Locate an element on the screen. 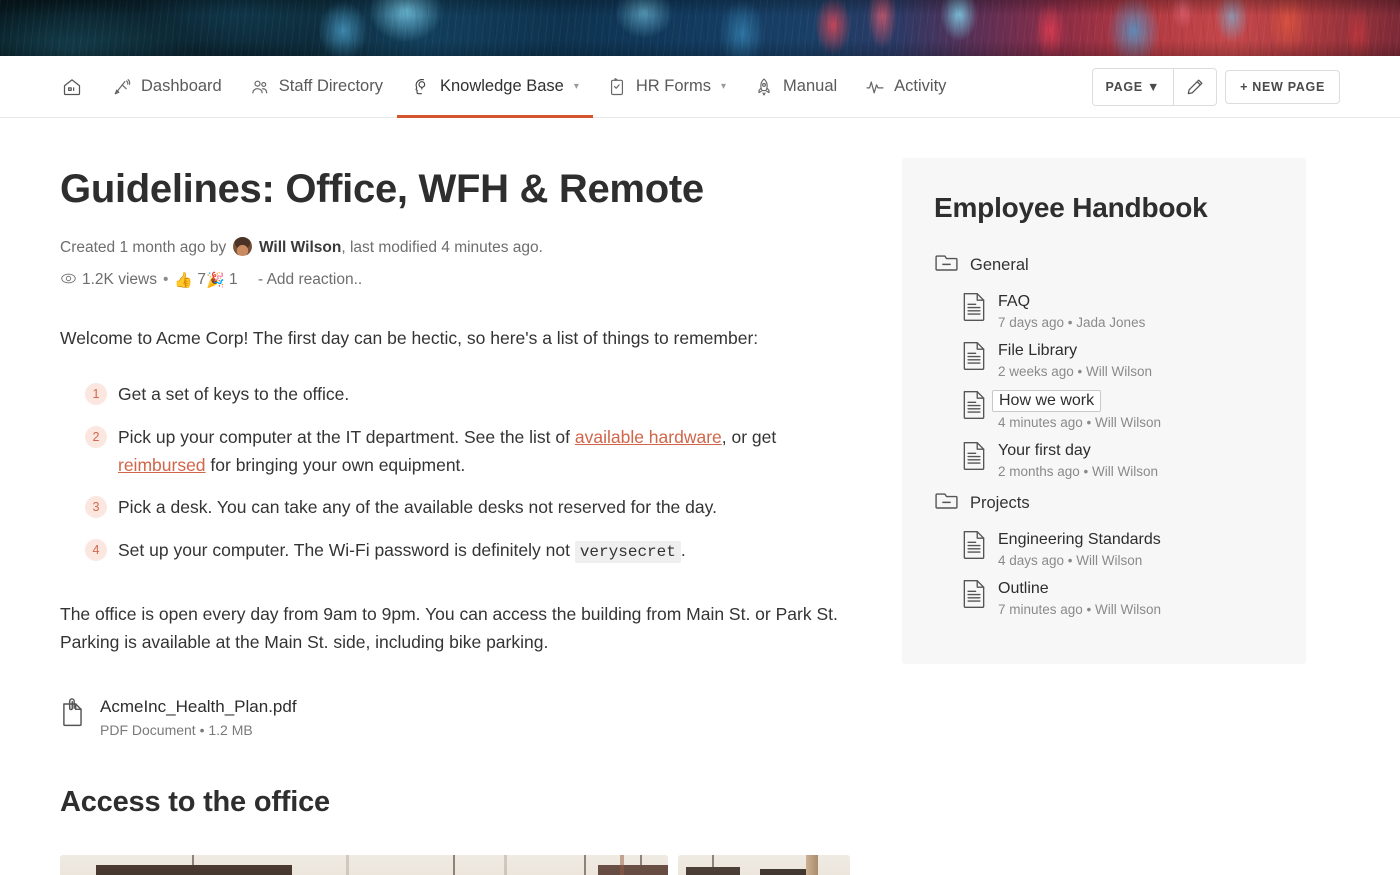  page-dropdown-button: PAGE ▼ is located at coordinates (1133, 86).